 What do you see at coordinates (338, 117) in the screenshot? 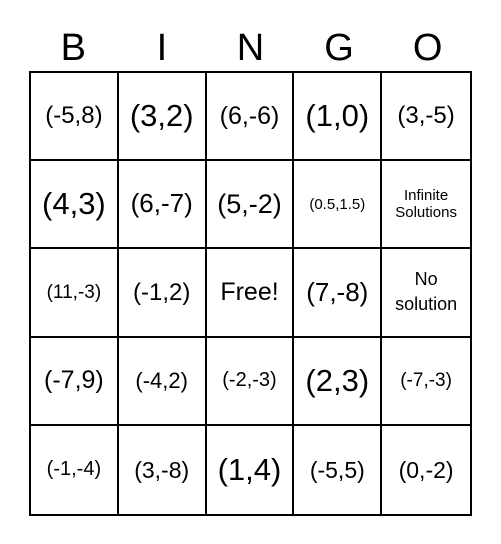
I see `bingo-cell: (1,0)` at bounding box center [338, 117].